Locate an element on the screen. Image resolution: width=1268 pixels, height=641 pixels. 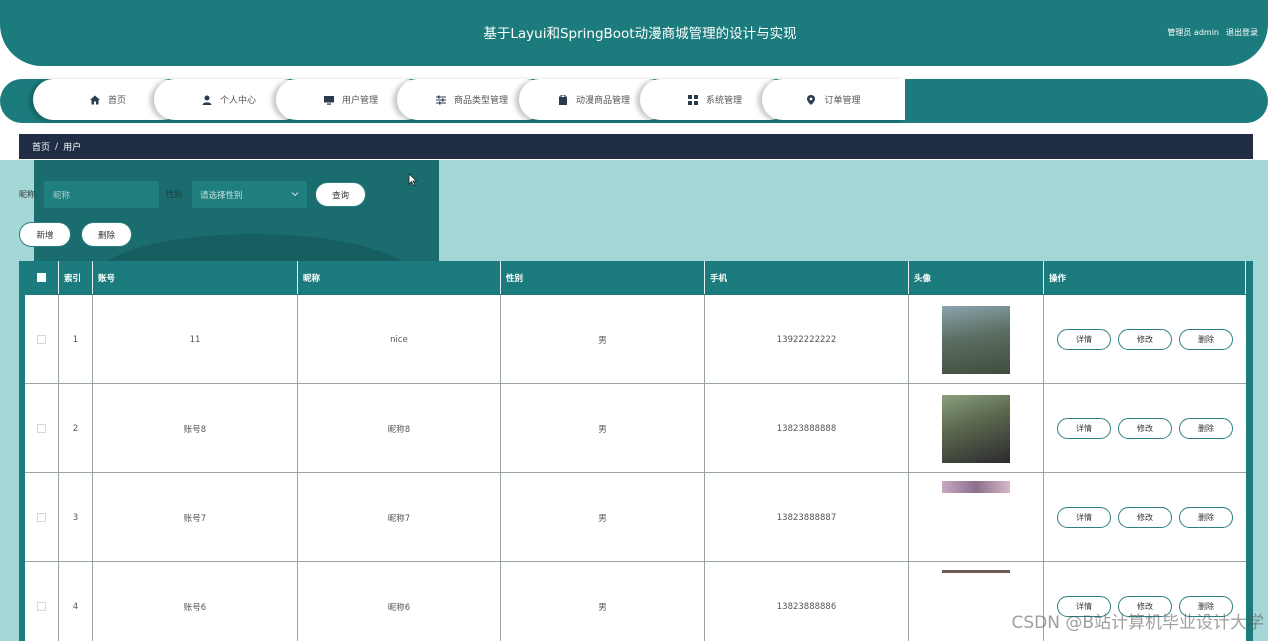
breadcrumb: 首页 / 用户 is located at coordinates (636, 146).